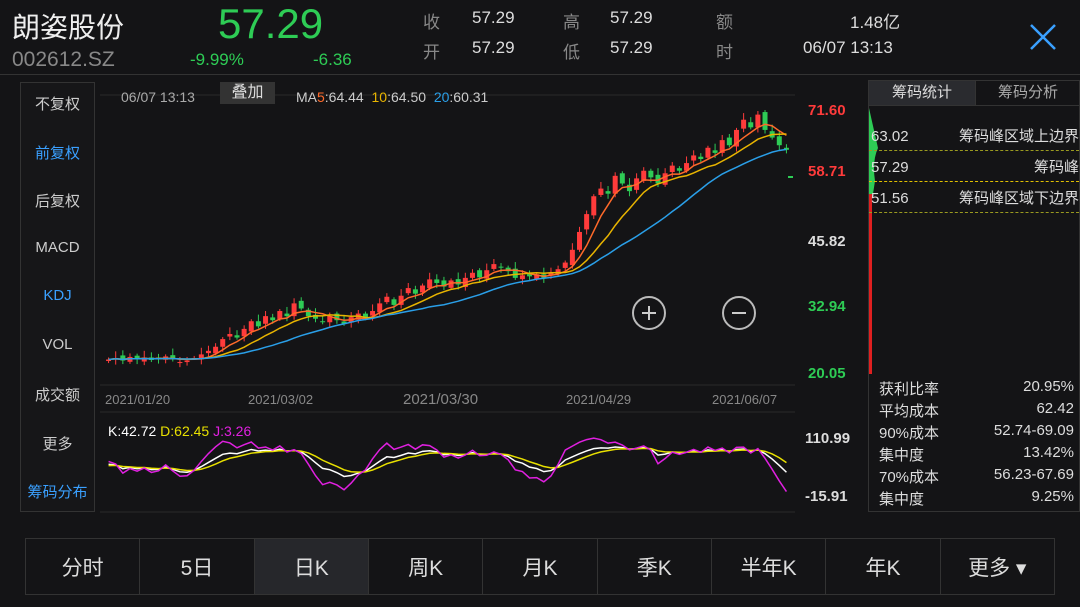  What do you see at coordinates (976, 454) in the screenshot?
I see `chip-stat: 集中度 13.42%` at bounding box center [976, 454].